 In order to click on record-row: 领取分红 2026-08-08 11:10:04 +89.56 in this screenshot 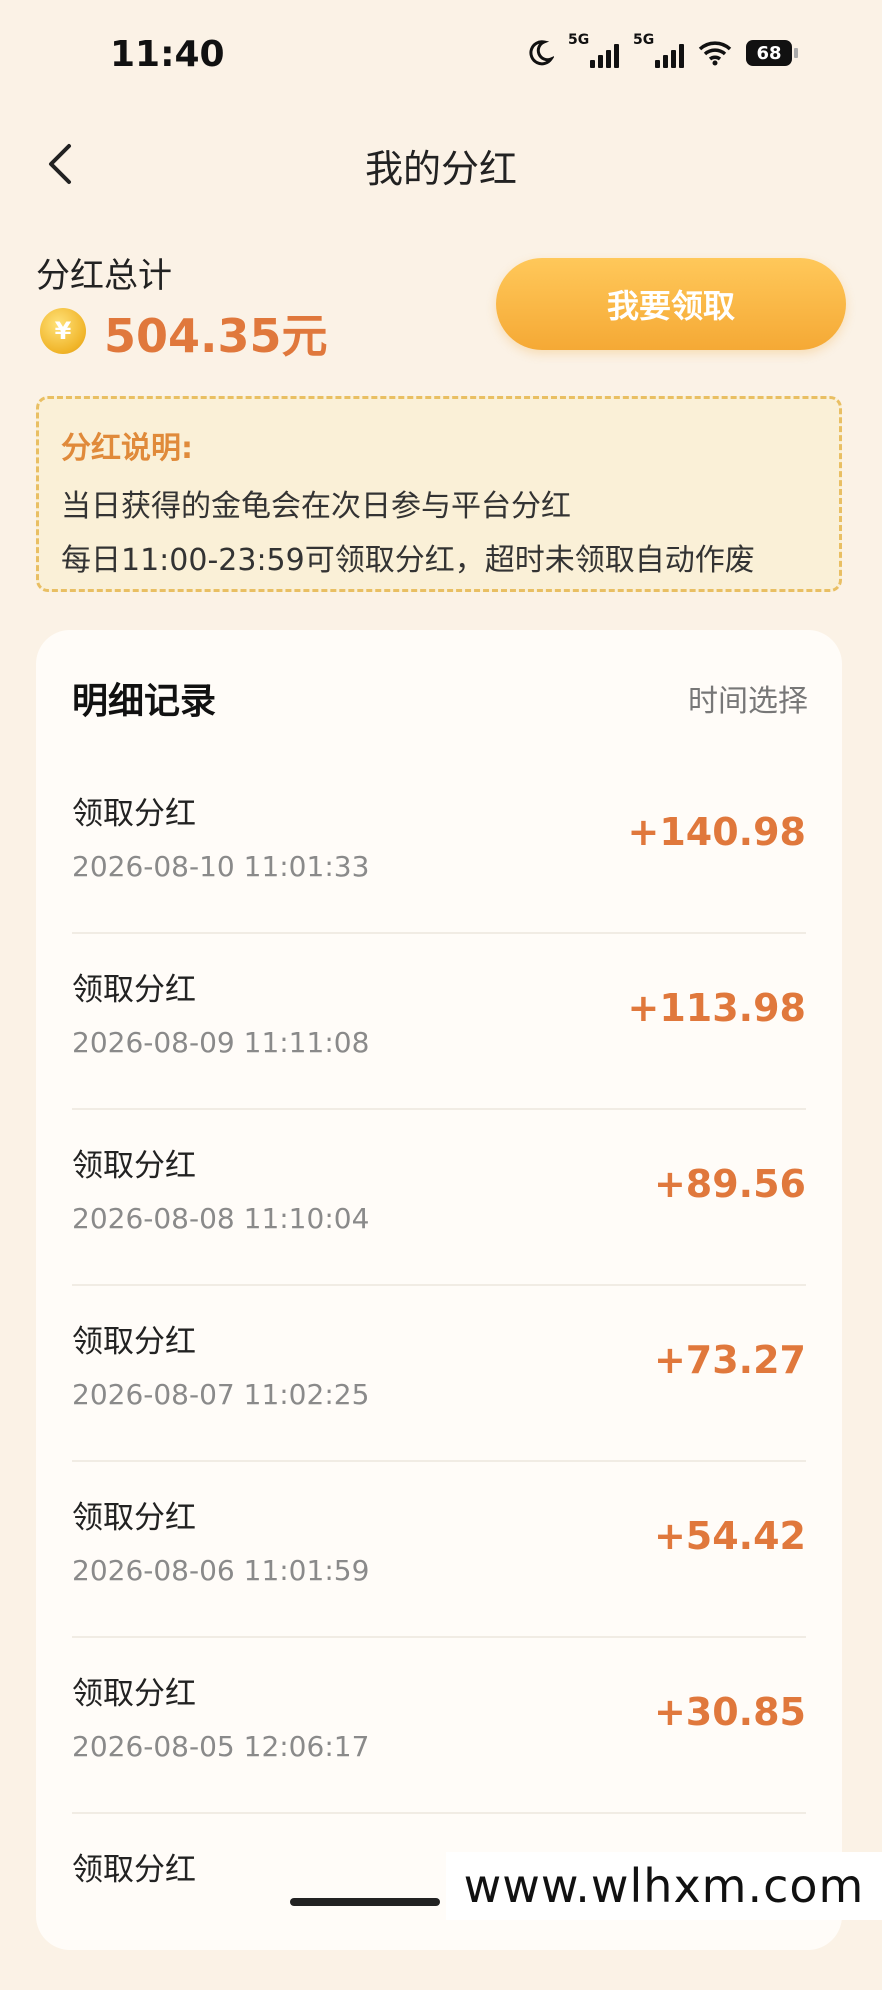, I will do `click(439, 1198)`.